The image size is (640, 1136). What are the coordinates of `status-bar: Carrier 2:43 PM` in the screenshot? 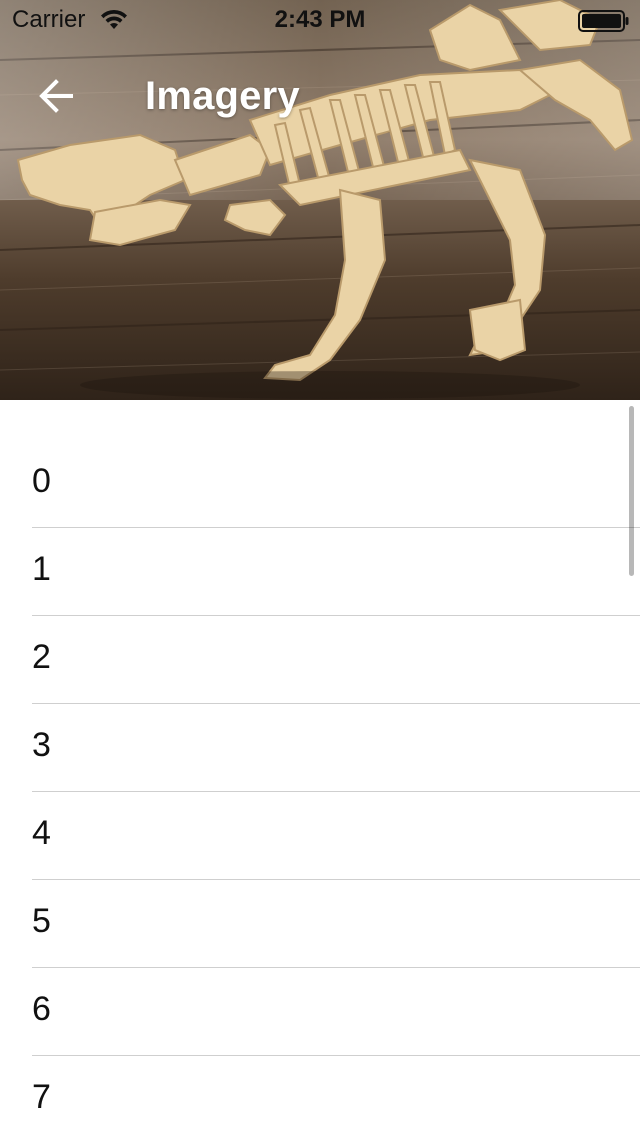 It's located at (320, 20).